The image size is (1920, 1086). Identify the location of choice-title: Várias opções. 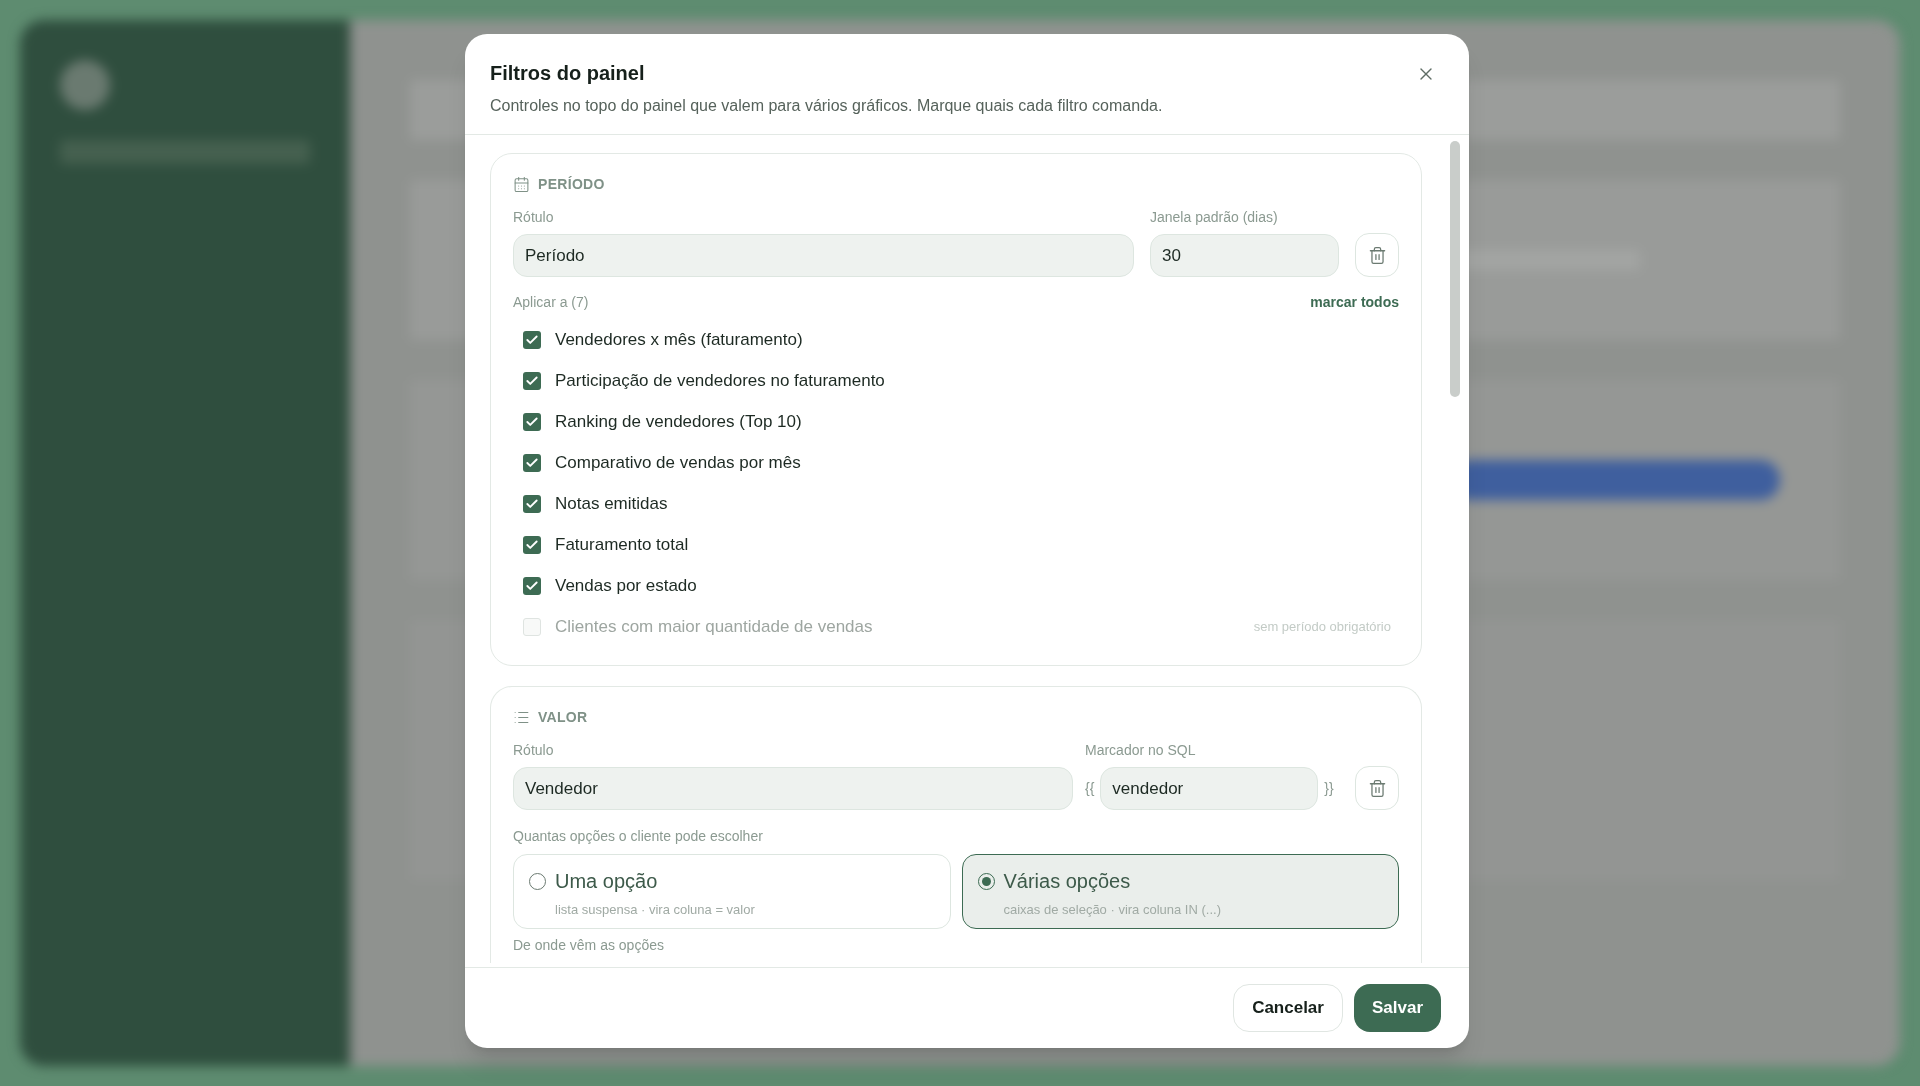
(1067, 881).